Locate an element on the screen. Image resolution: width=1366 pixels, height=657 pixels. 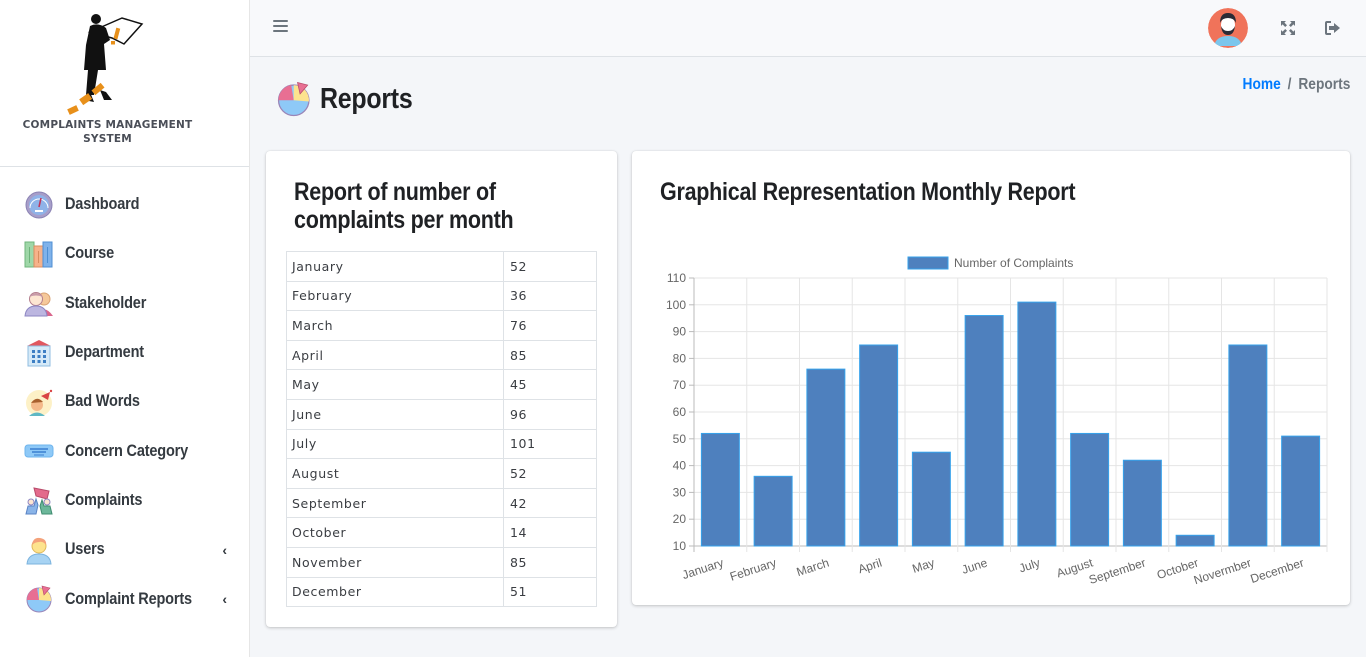
sidebar-item-dashboard: Dashboard is located at coordinates (124, 204).